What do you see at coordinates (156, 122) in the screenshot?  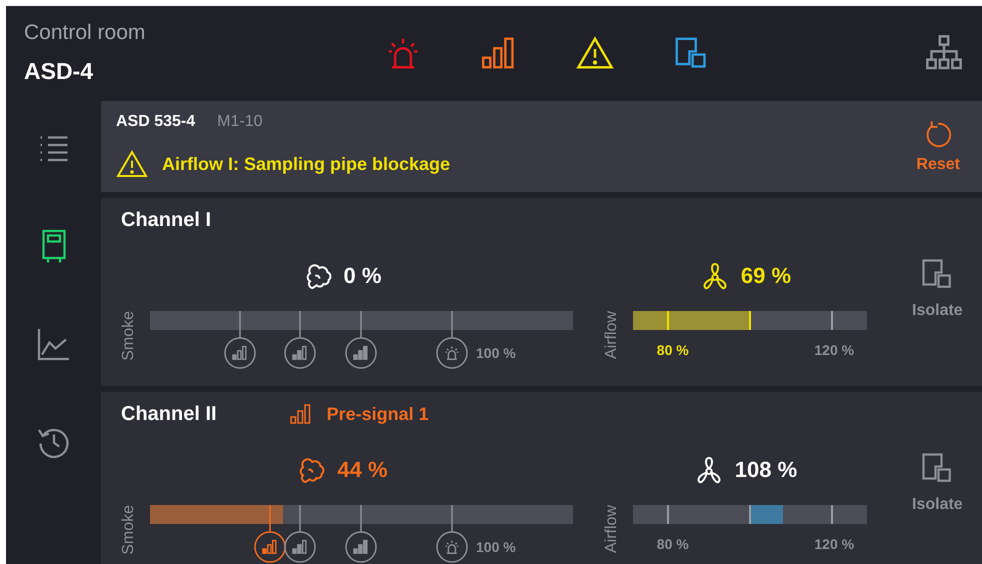 I see `device-model: ASD 535-4` at bounding box center [156, 122].